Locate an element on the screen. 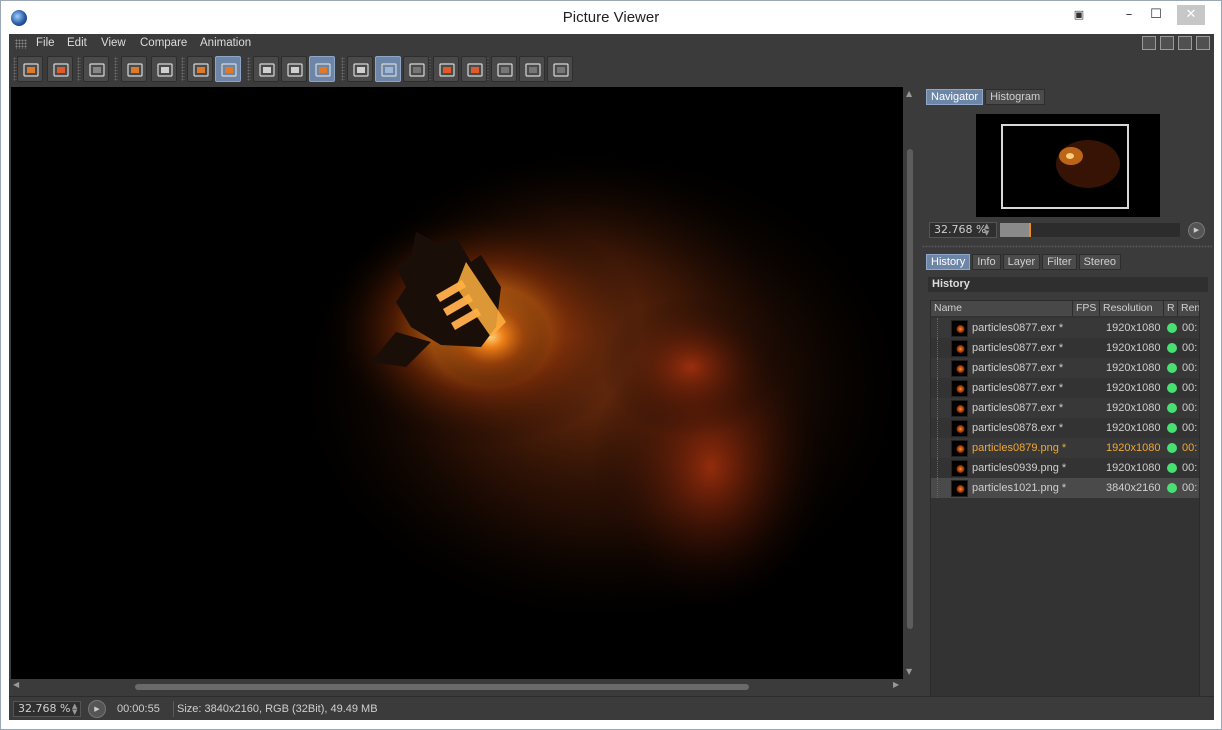 The image size is (1222, 730). history-section-title: History is located at coordinates (1068, 284).